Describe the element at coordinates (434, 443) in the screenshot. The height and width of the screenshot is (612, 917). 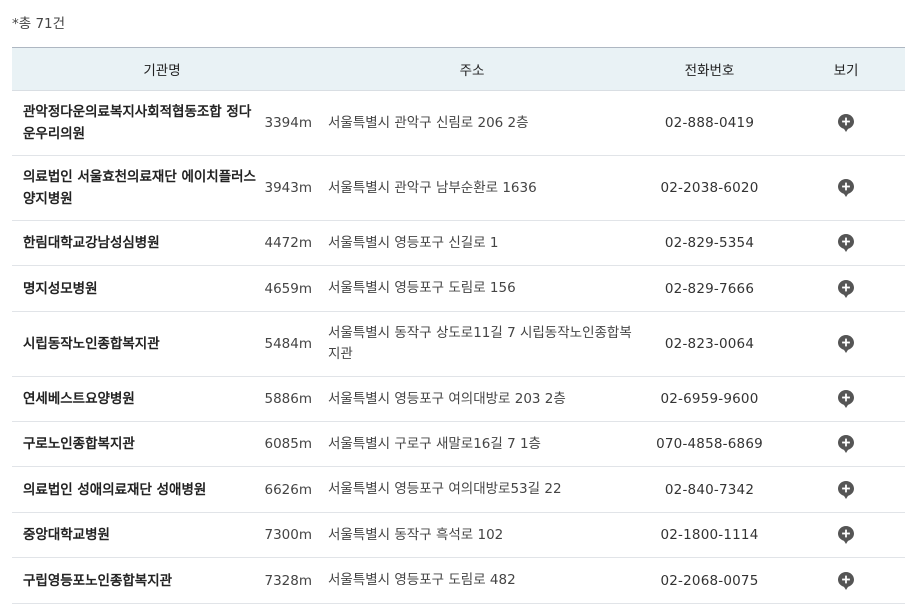
I see `address: 서울특별시 구로구 새말로16길 7 1층` at that location.